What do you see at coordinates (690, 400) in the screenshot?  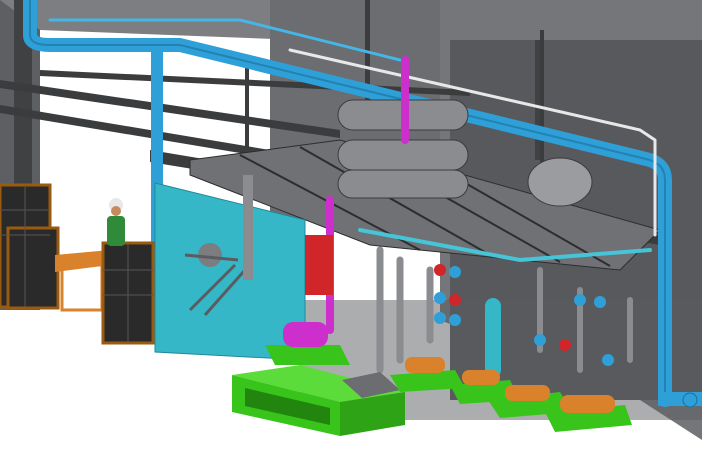 I see `pipe-end-valve` at bounding box center [690, 400].